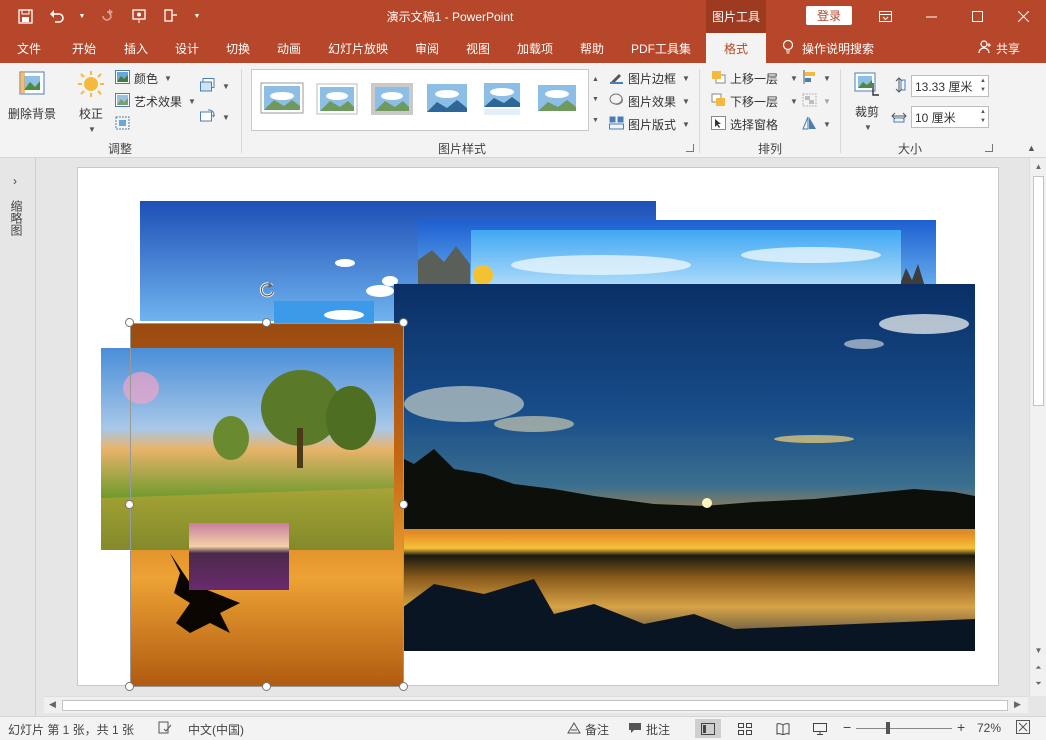 This screenshot has height=740, width=1046. I want to click on corrections-button: 校正 ▼, so click(91, 101).